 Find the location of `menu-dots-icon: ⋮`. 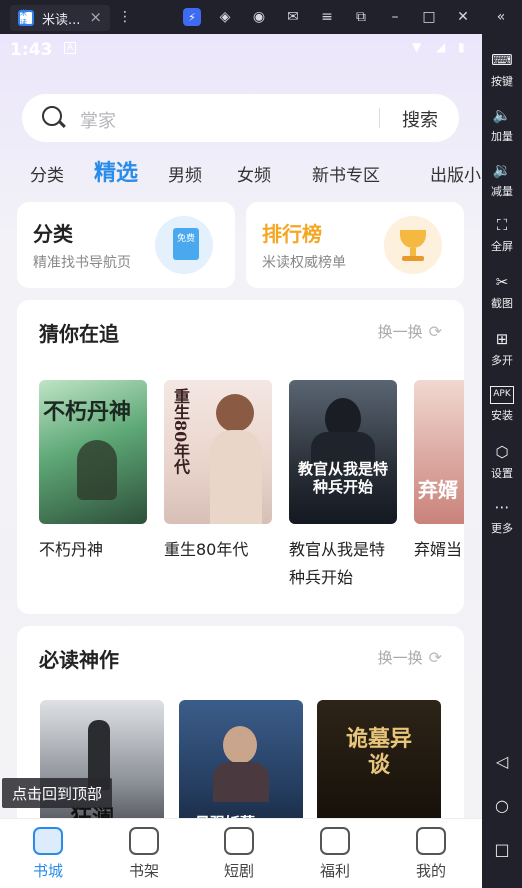

menu-dots-icon: ⋮ is located at coordinates (125, 17).